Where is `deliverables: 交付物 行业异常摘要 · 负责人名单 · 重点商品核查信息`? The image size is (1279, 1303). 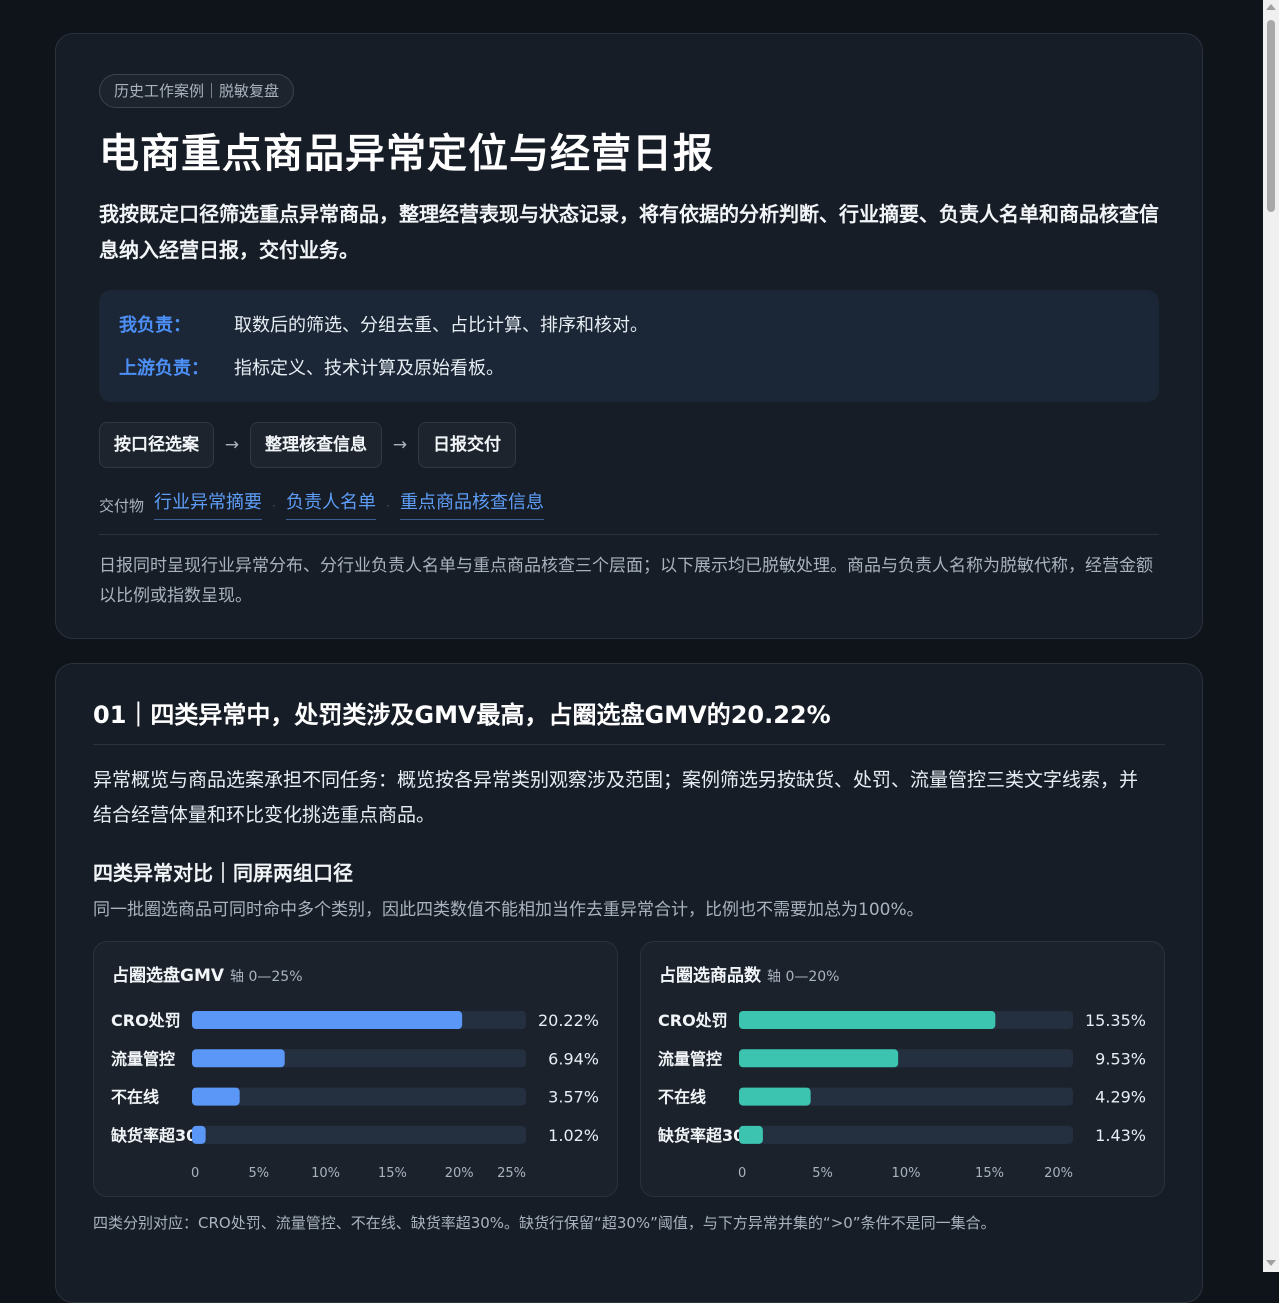 deliverables: 交付物 行业异常摘要 · 负责人名单 · 重点商品核查信息 is located at coordinates (629, 503).